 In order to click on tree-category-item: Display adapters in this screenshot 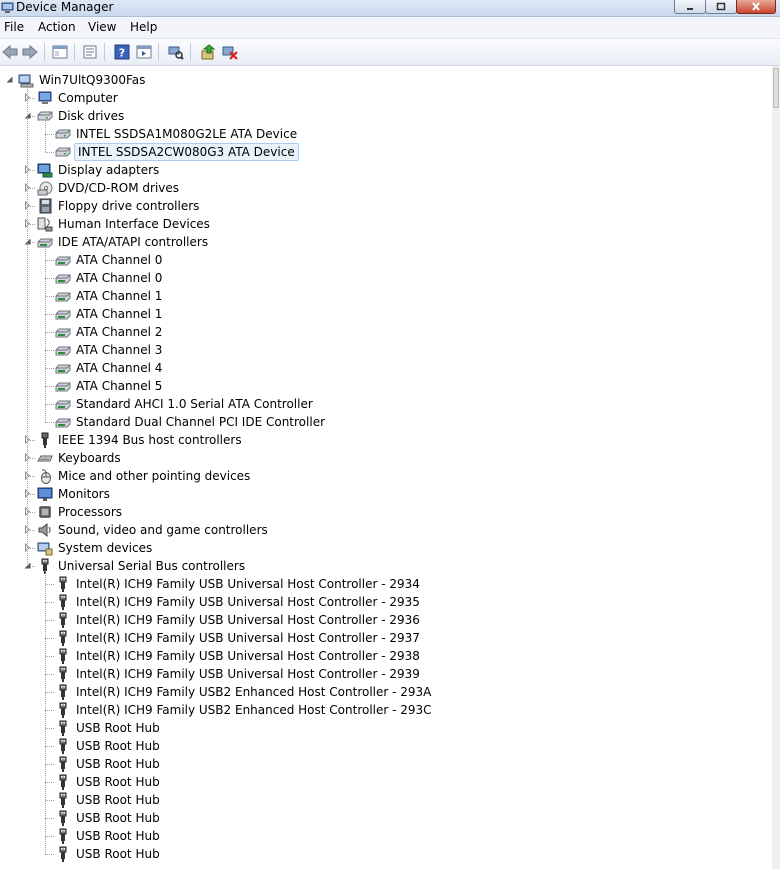, I will do `click(99, 170)`.